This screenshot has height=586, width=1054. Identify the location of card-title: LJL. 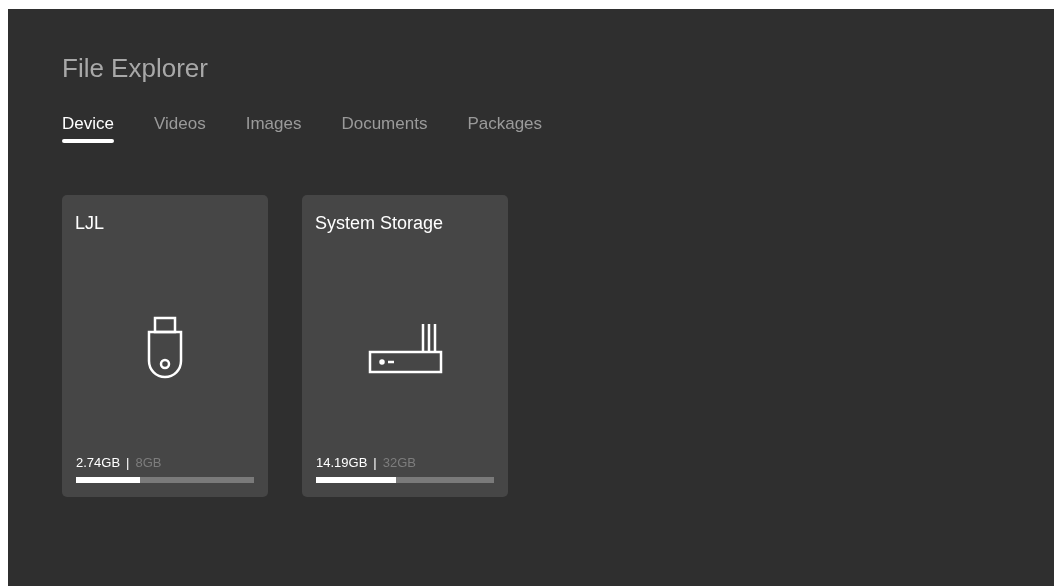
(90, 223).